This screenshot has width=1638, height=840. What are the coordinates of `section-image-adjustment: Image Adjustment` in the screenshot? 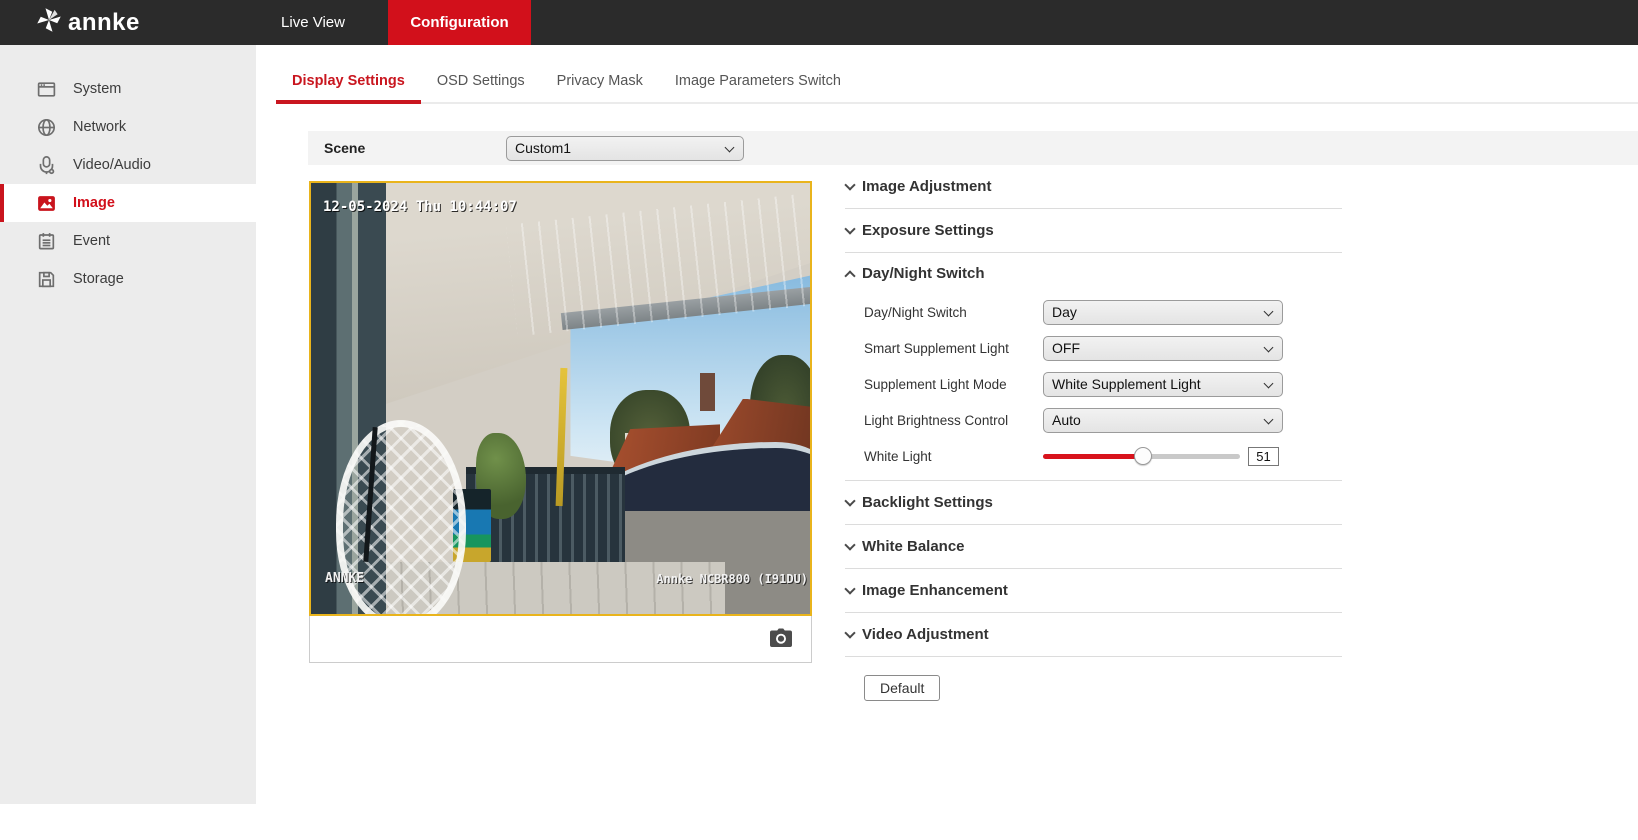 It's located at (1093, 187).